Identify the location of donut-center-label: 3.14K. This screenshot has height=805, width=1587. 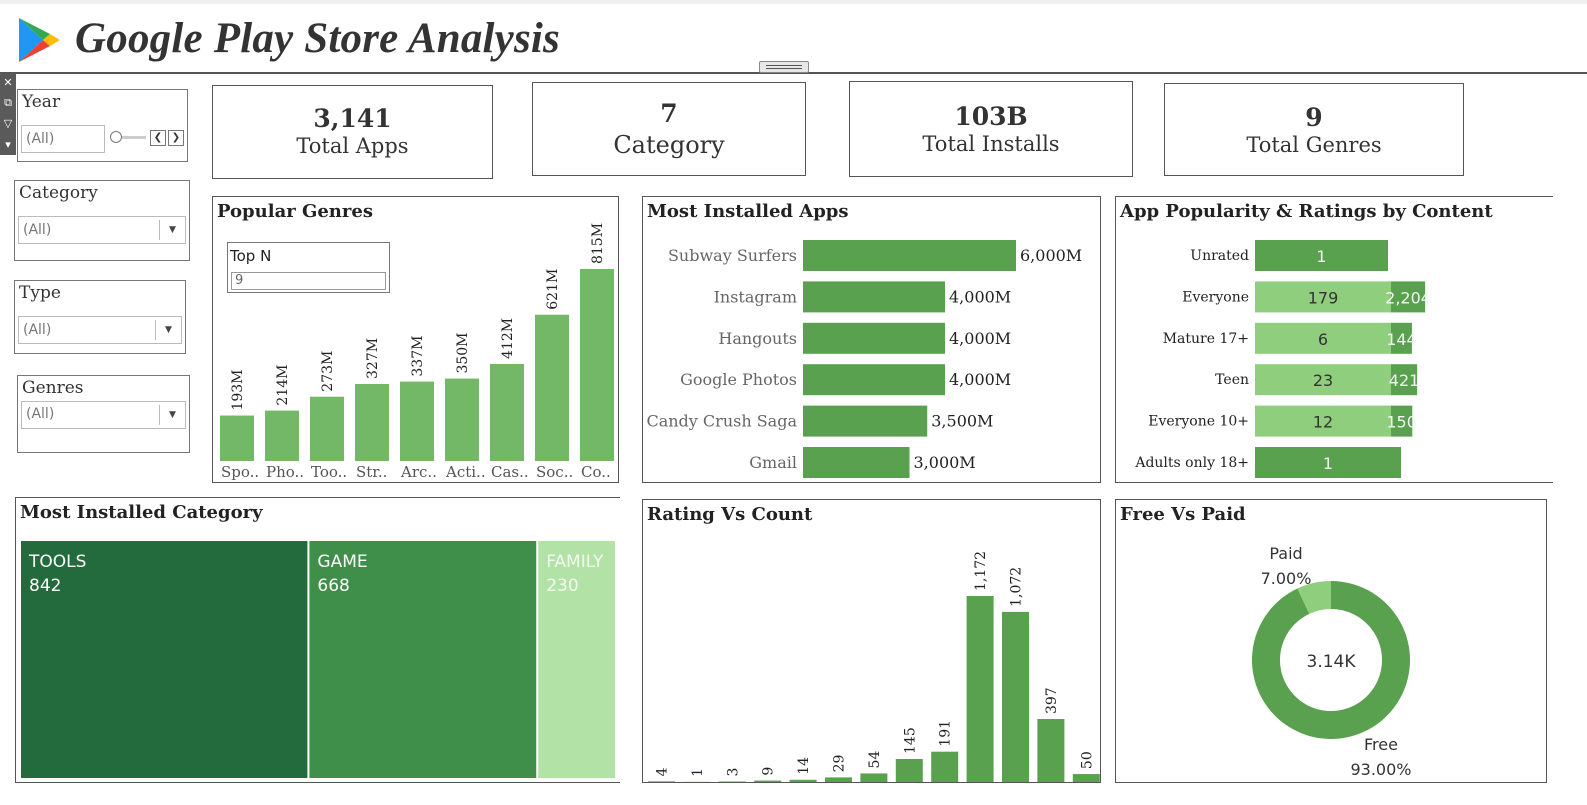
(1332, 662).